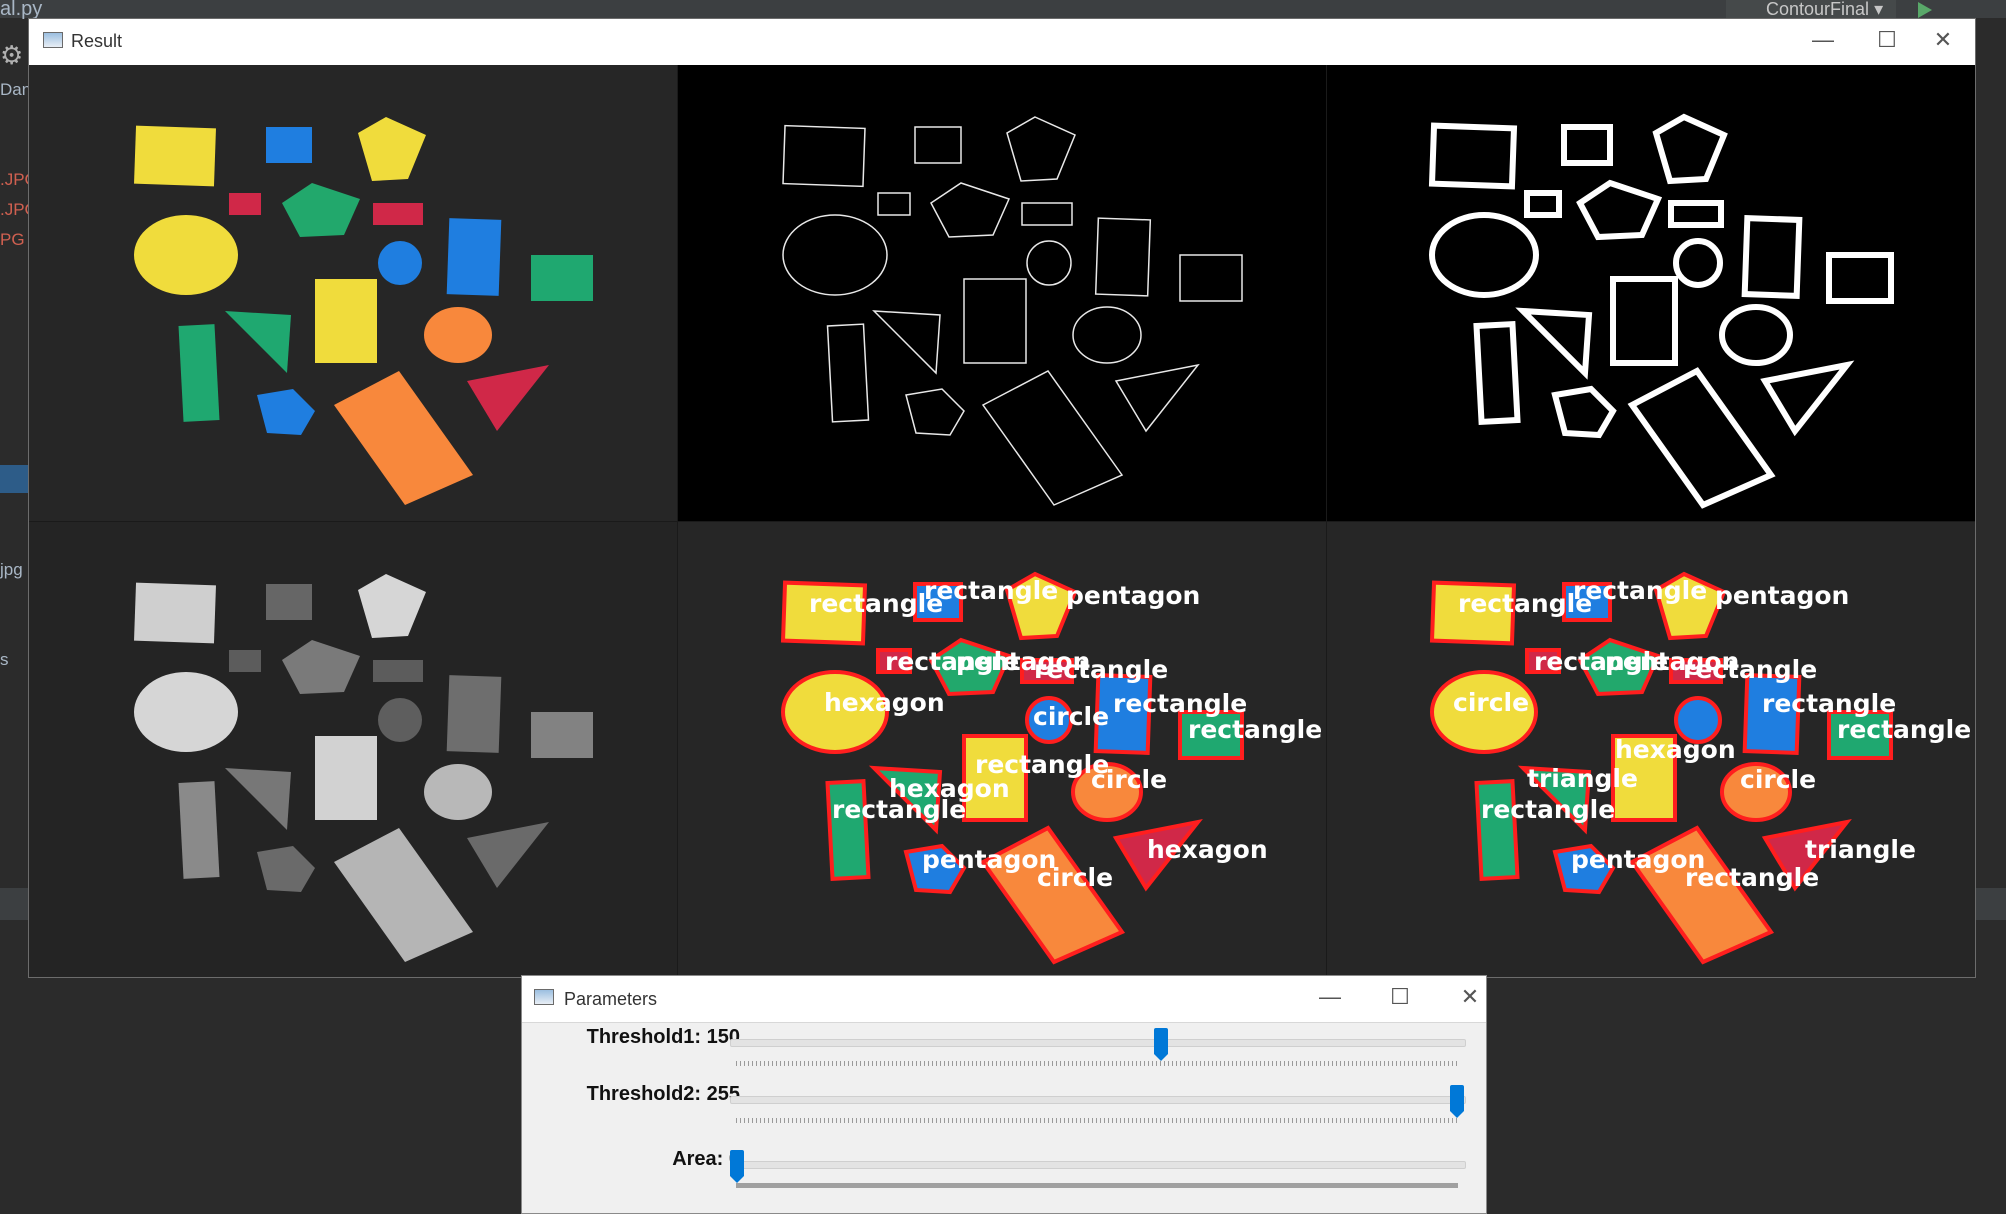 The width and height of the screenshot is (2006, 1214). Describe the element at coordinates (663, 1037) in the screenshot. I see `threshold1-label: Threshold1: 150` at that location.